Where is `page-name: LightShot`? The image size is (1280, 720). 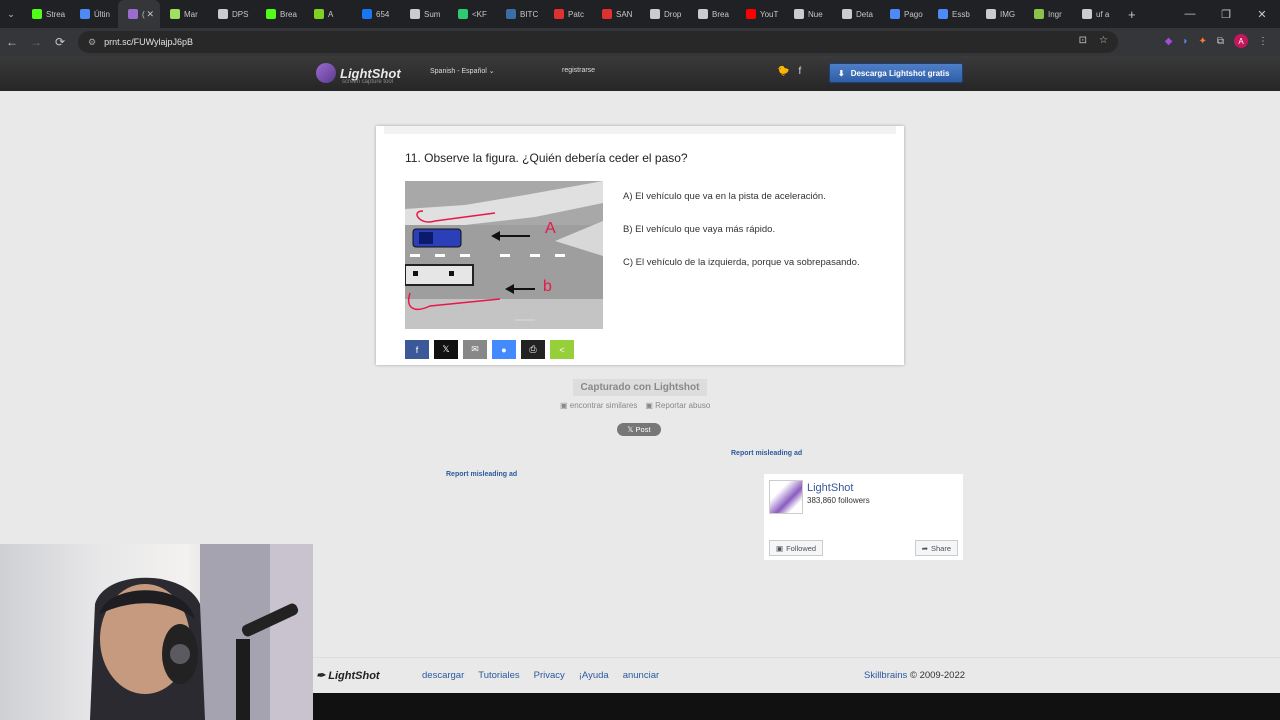
page-name: LightShot is located at coordinates (830, 488).